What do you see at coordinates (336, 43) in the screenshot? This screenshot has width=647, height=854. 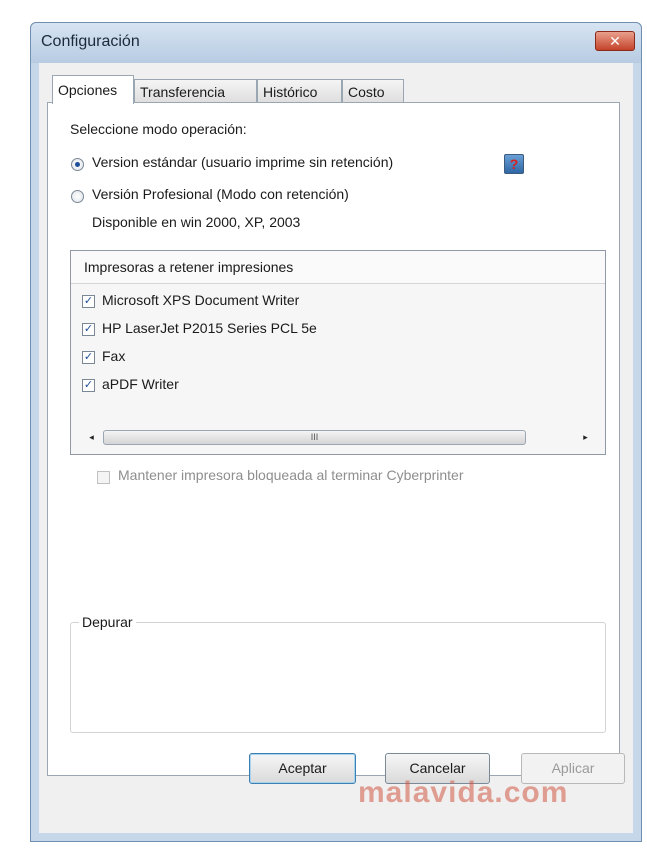 I see `title-bar: Configuración ✕` at bounding box center [336, 43].